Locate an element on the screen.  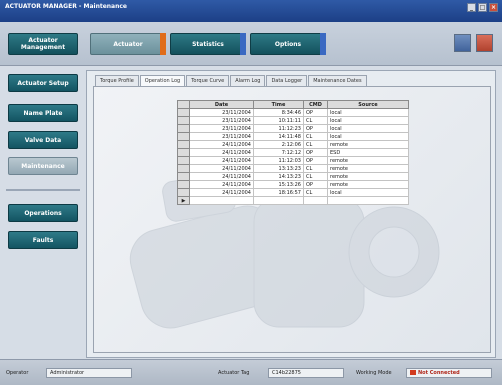
tab-label: Alarm Log is located at coordinates (248, 81).